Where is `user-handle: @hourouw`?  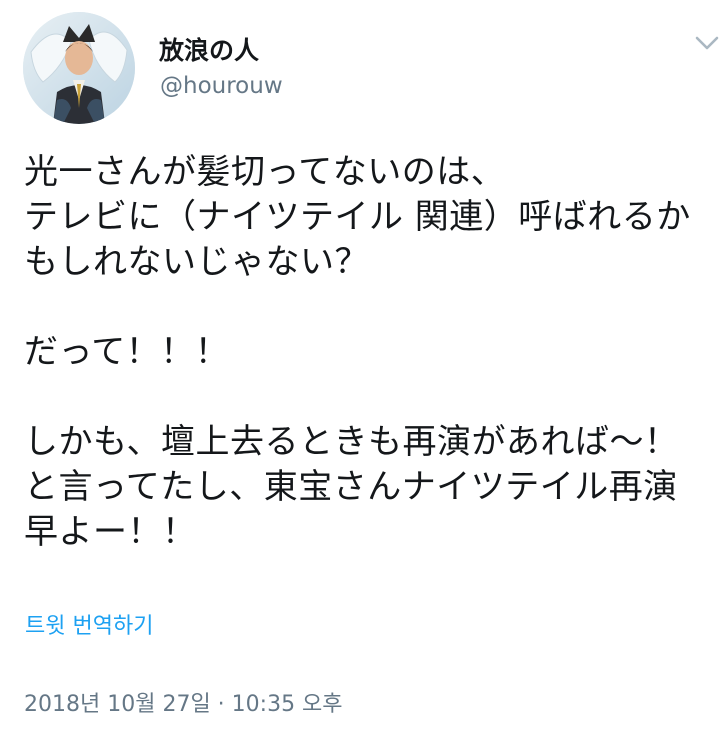 user-handle: @hourouw is located at coordinates (221, 86).